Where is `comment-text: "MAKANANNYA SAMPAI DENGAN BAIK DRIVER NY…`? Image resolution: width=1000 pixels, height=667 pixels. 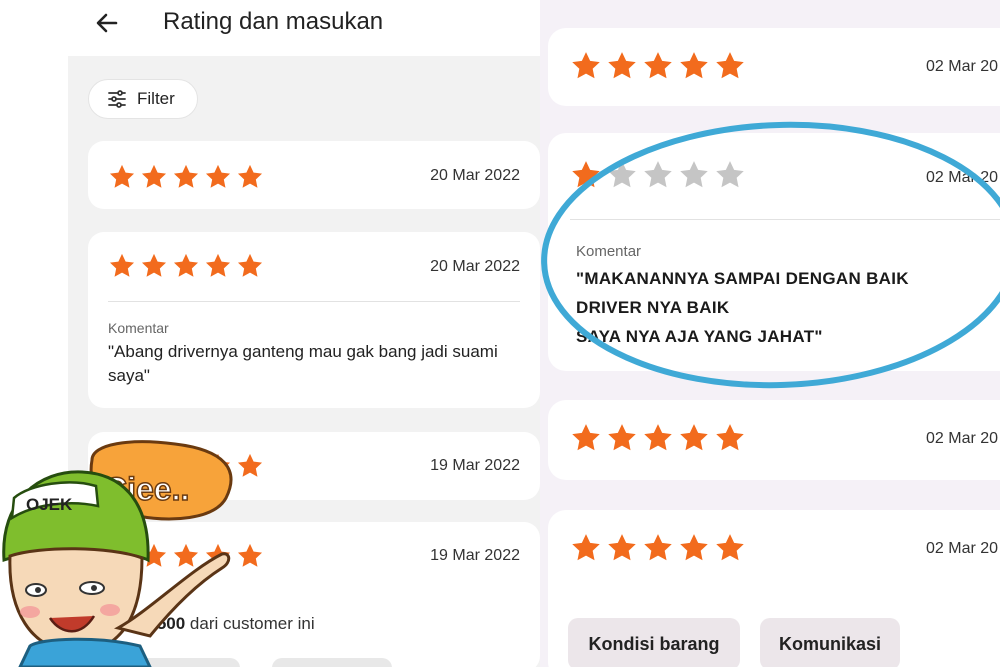
comment-text: "MAKANANNYA SAMPAI DENGAN BAIK DRIVER NY… is located at coordinates (786, 307).